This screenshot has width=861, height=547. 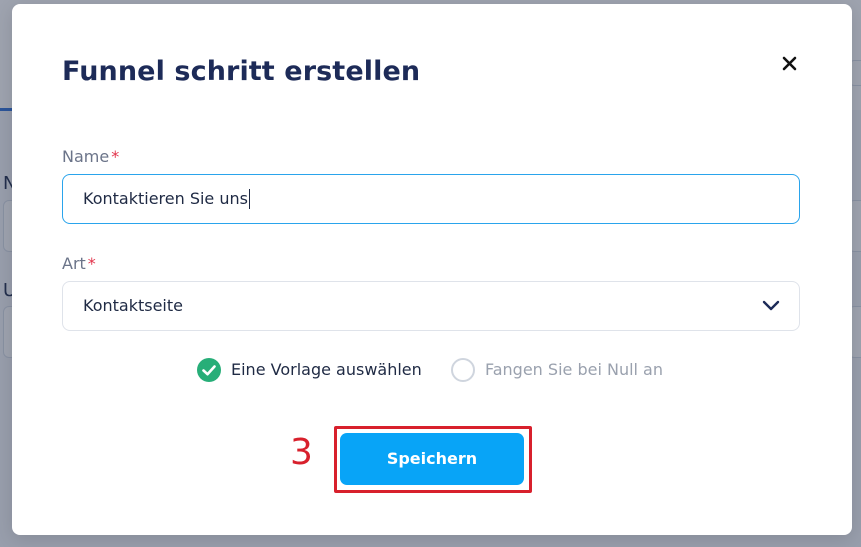 I want to click on name-label-text: Name, so click(x=86, y=156).